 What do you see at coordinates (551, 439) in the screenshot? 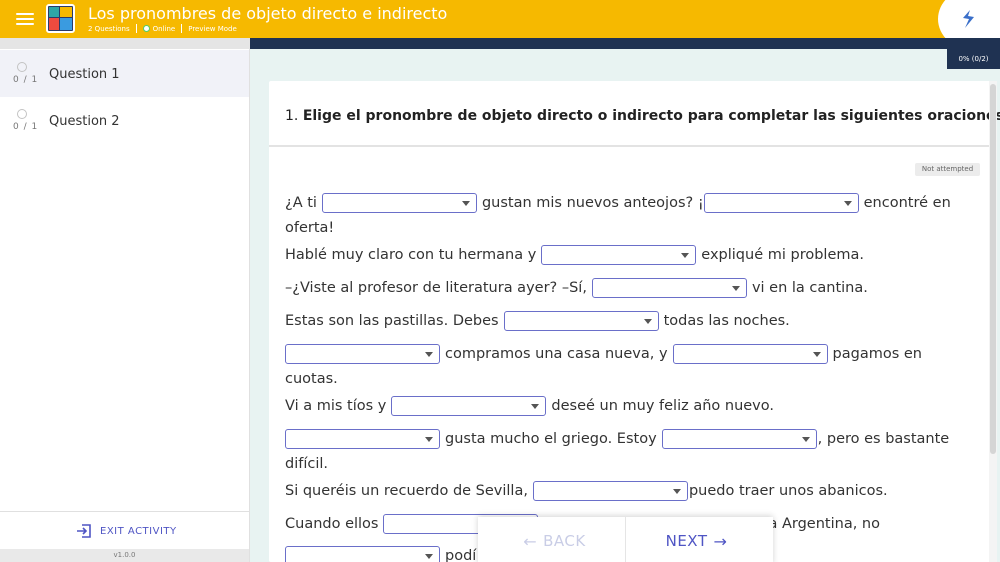
I see `sentence-text: gusta mucho el griego. Estoy` at bounding box center [551, 439].